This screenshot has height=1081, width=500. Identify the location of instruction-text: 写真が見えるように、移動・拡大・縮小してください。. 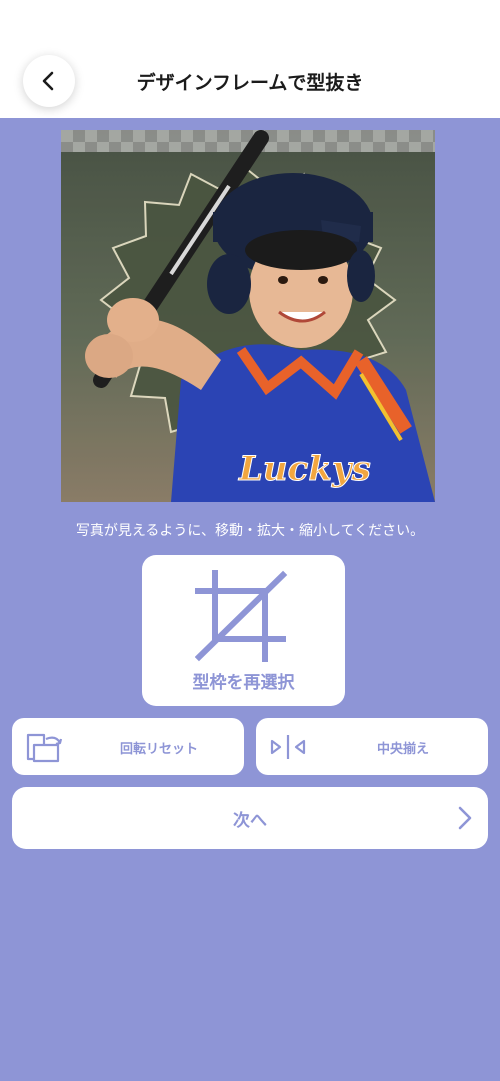
(250, 531).